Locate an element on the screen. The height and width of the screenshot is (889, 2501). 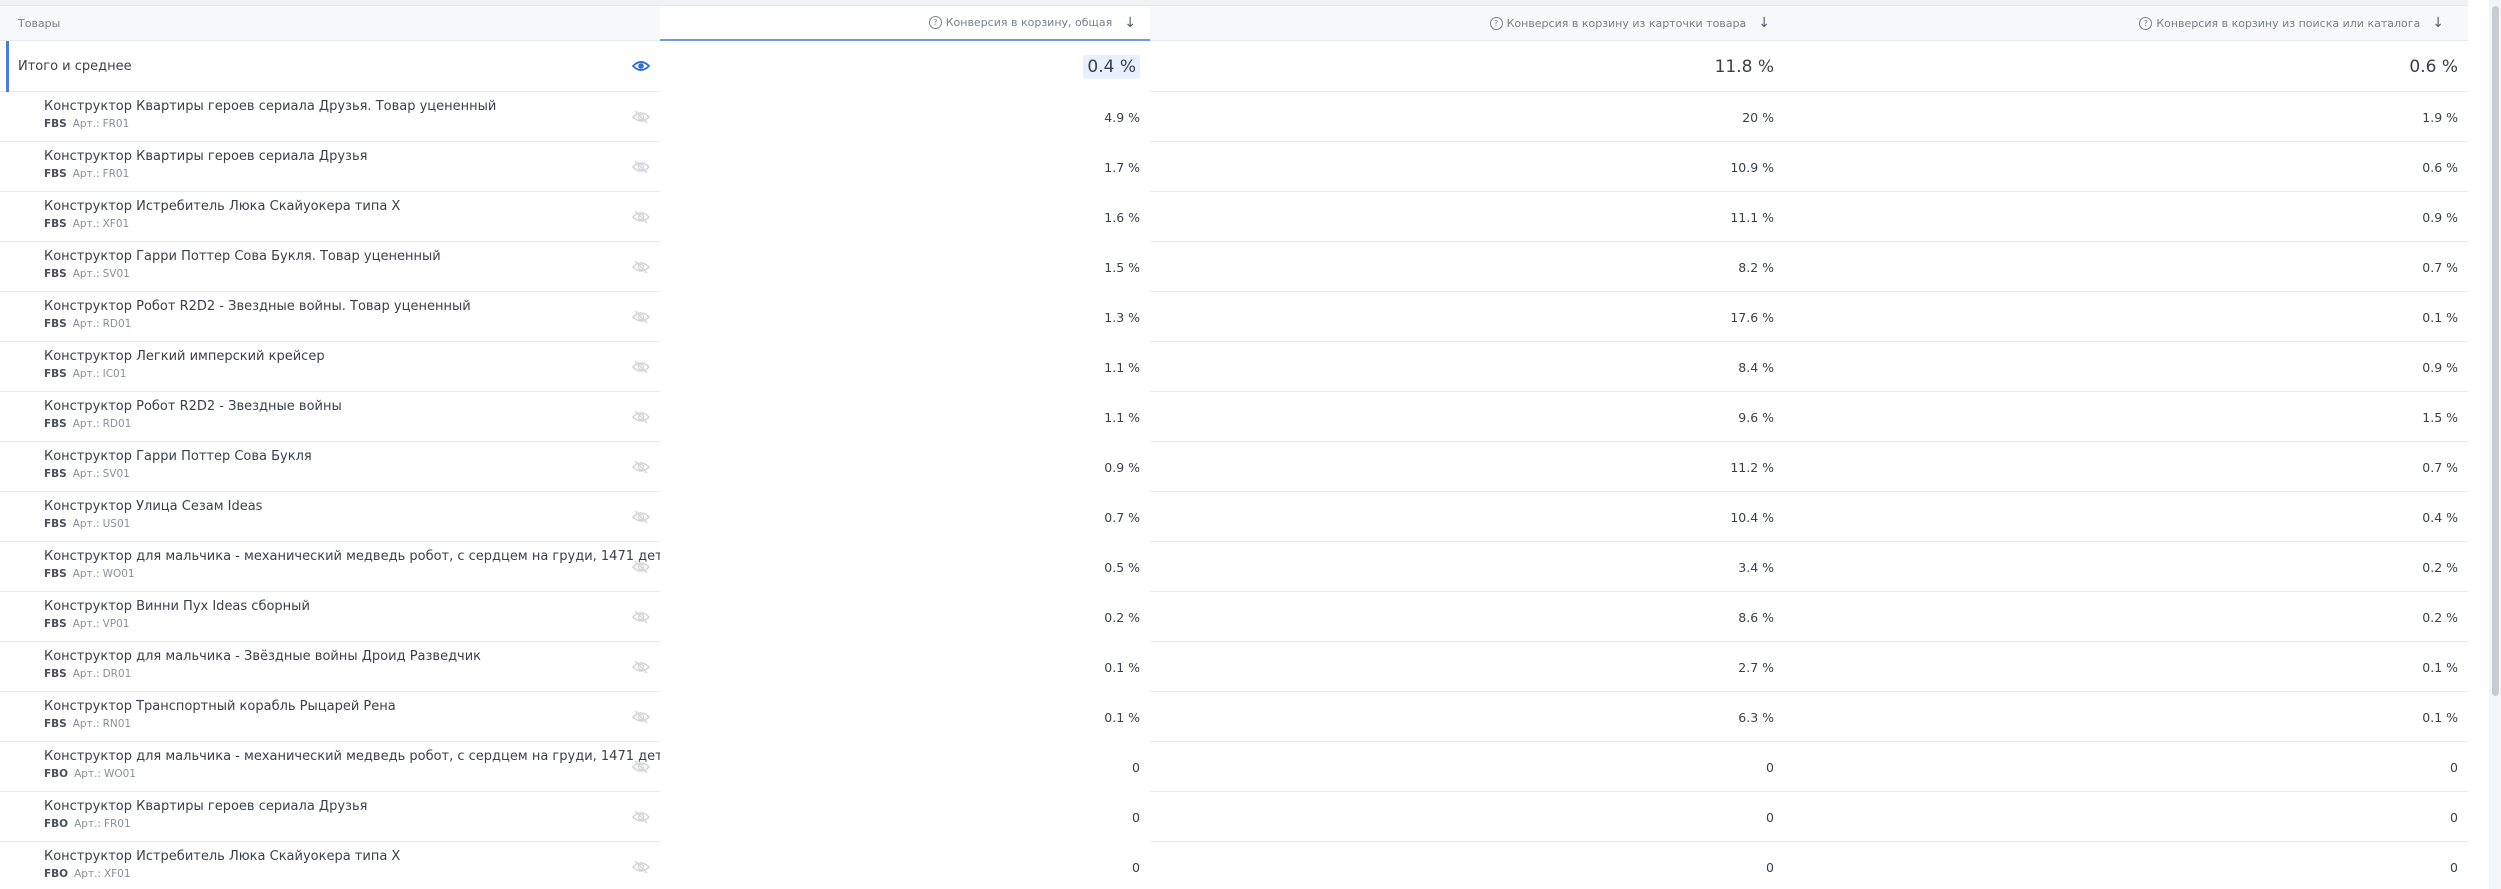
total-row-label: Итого и среднее is located at coordinates (75, 66).